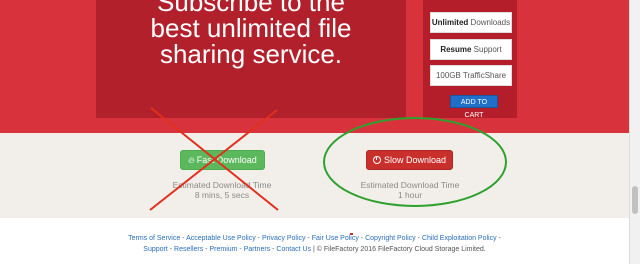 This screenshot has height=264, width=640. What do you see at coordinates (251, 28) in the screenshot?
I see `promo-line-2: best unlimited file` at bounding box center [251, 28].